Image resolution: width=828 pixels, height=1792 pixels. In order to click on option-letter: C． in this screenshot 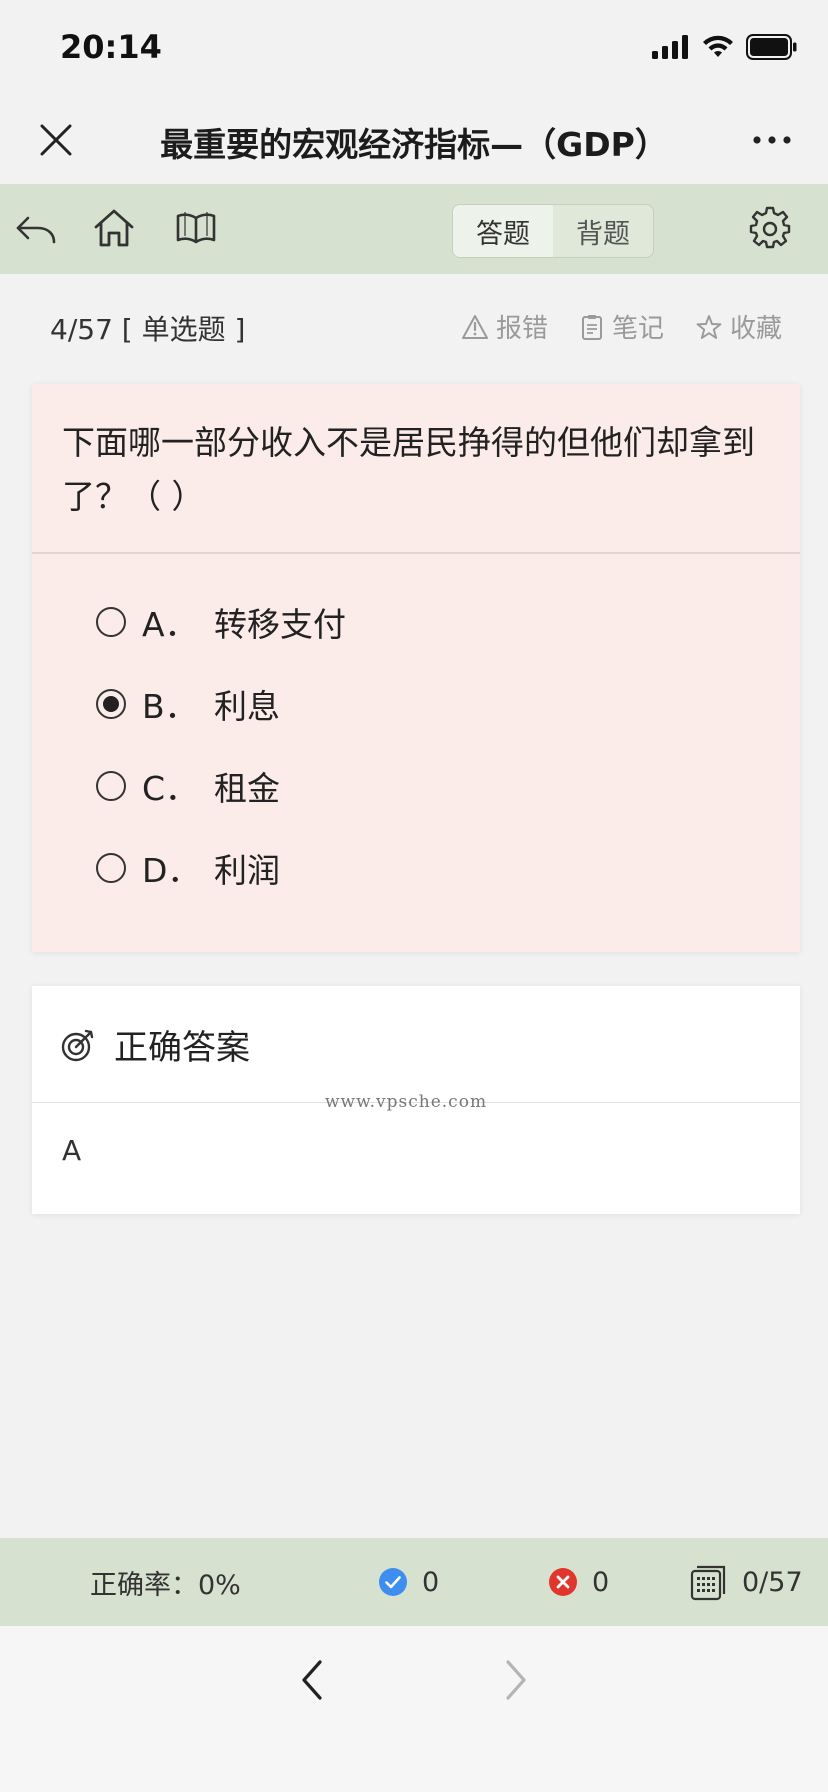, I will do `click(170, 788)`.